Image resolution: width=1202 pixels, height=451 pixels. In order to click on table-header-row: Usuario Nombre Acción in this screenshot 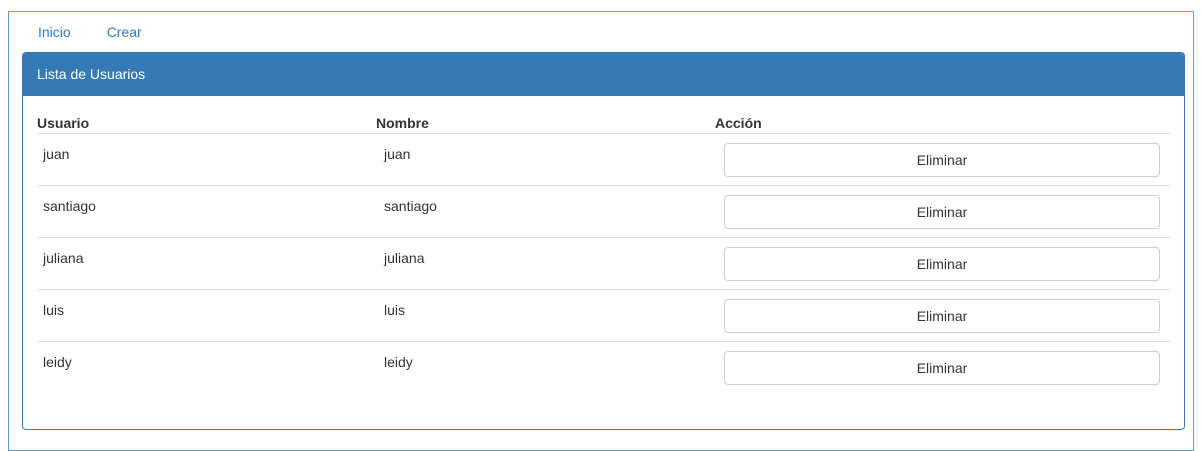, I will do `click(603, 122)`.